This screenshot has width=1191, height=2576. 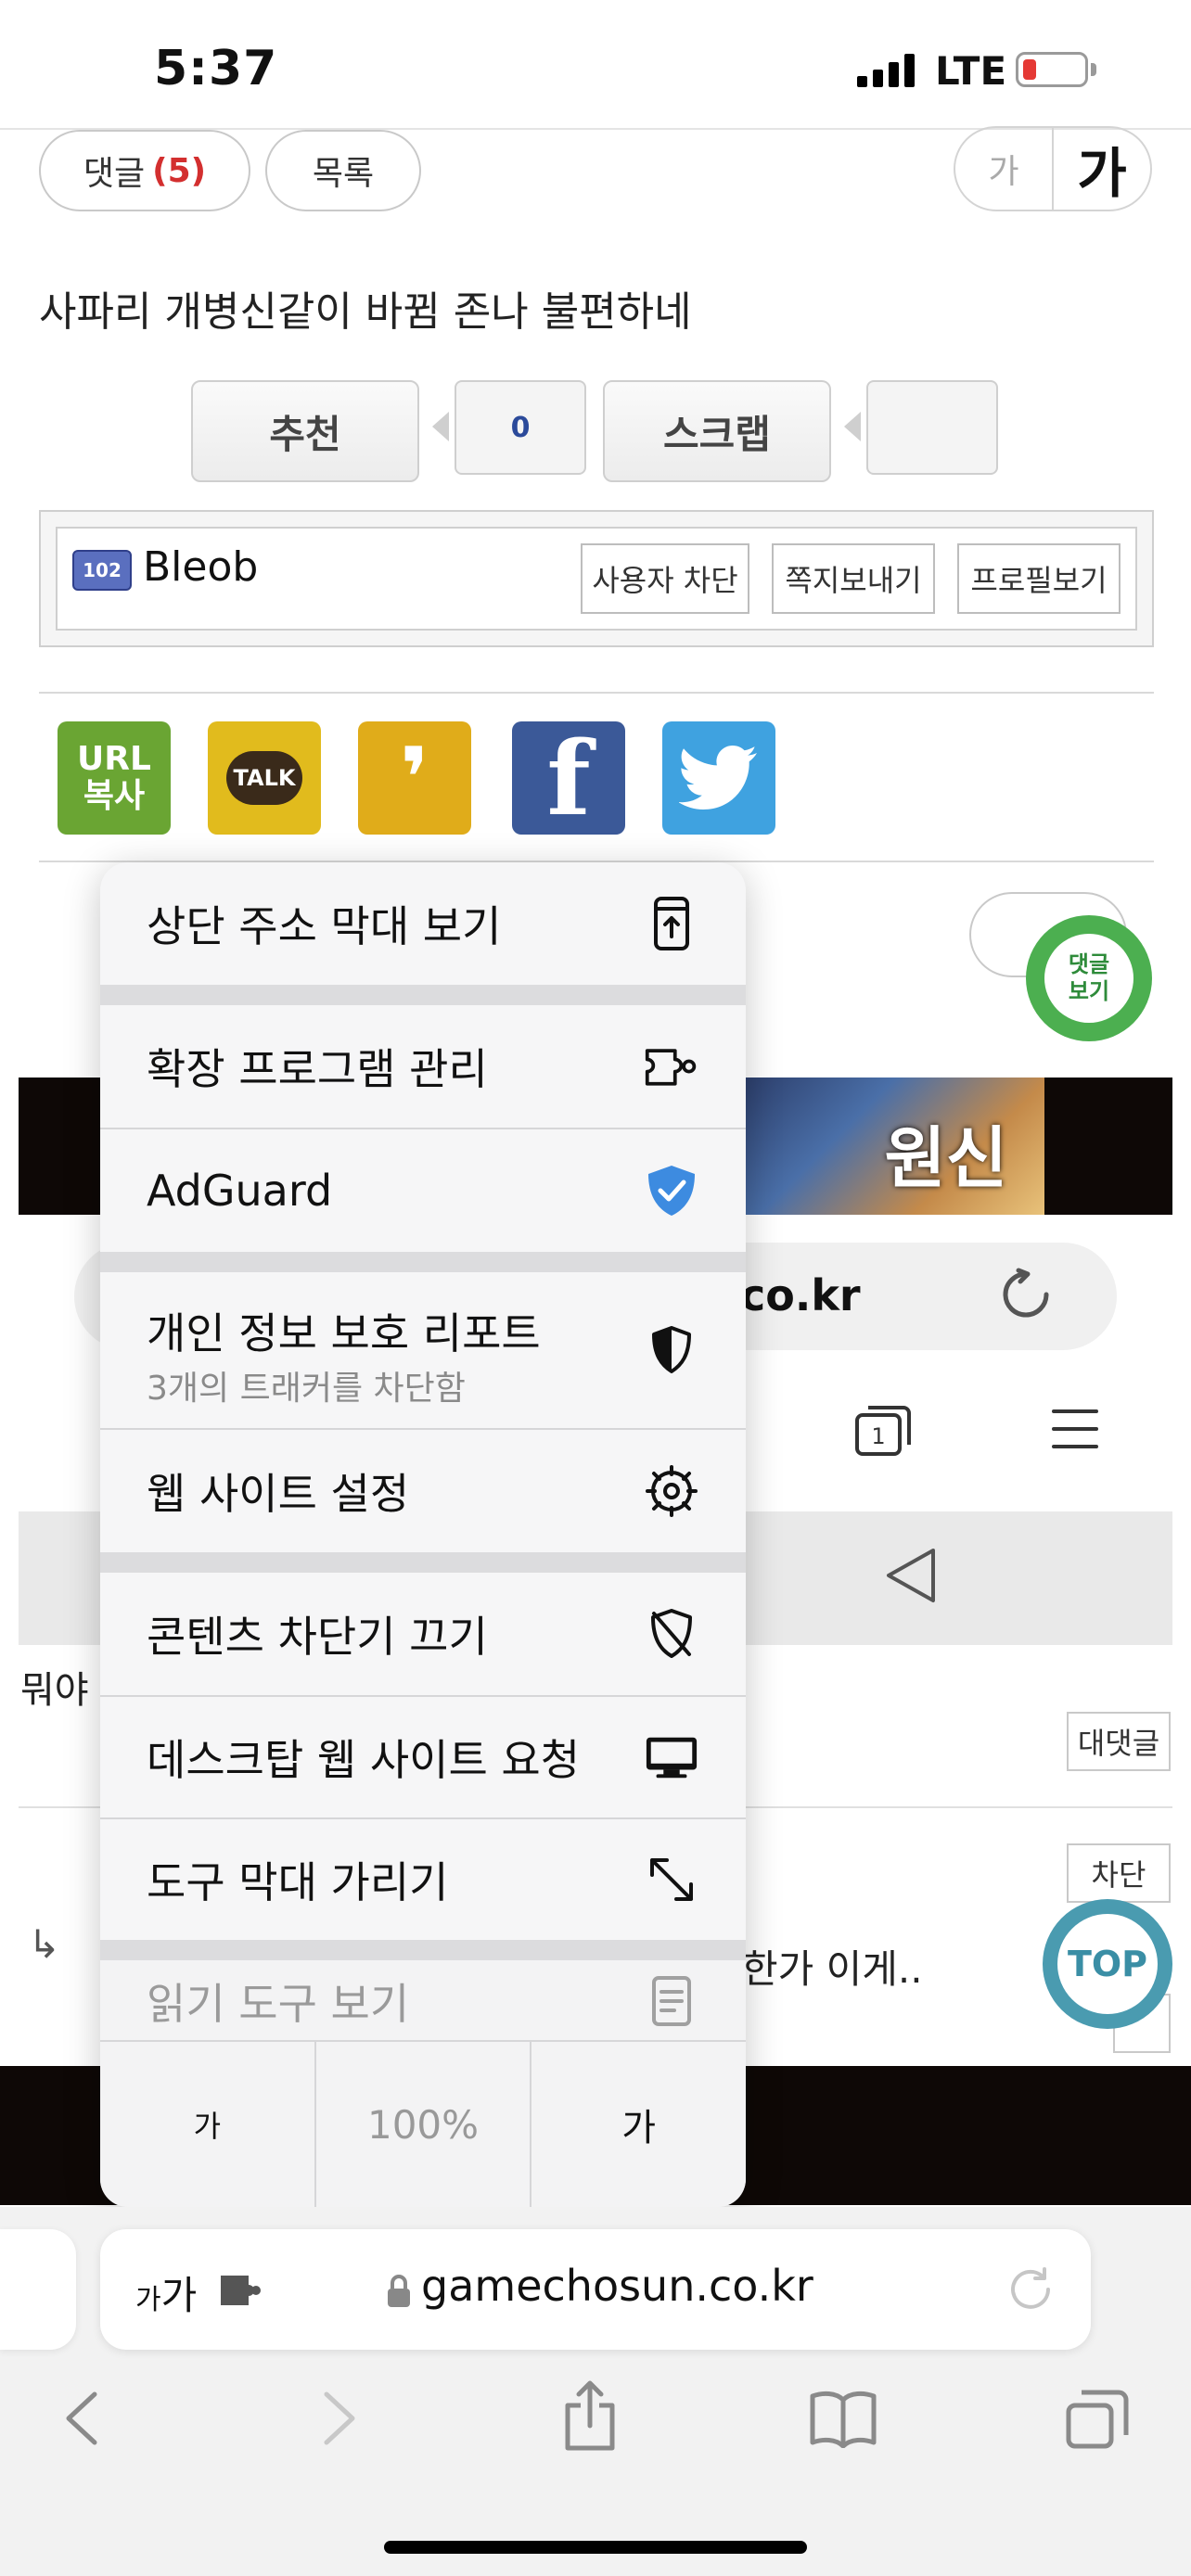 What do you see at coordinates (54, 1691) in the screenshot?
I see `comment-text: 뭐야` at bounding box center [54, 1691].